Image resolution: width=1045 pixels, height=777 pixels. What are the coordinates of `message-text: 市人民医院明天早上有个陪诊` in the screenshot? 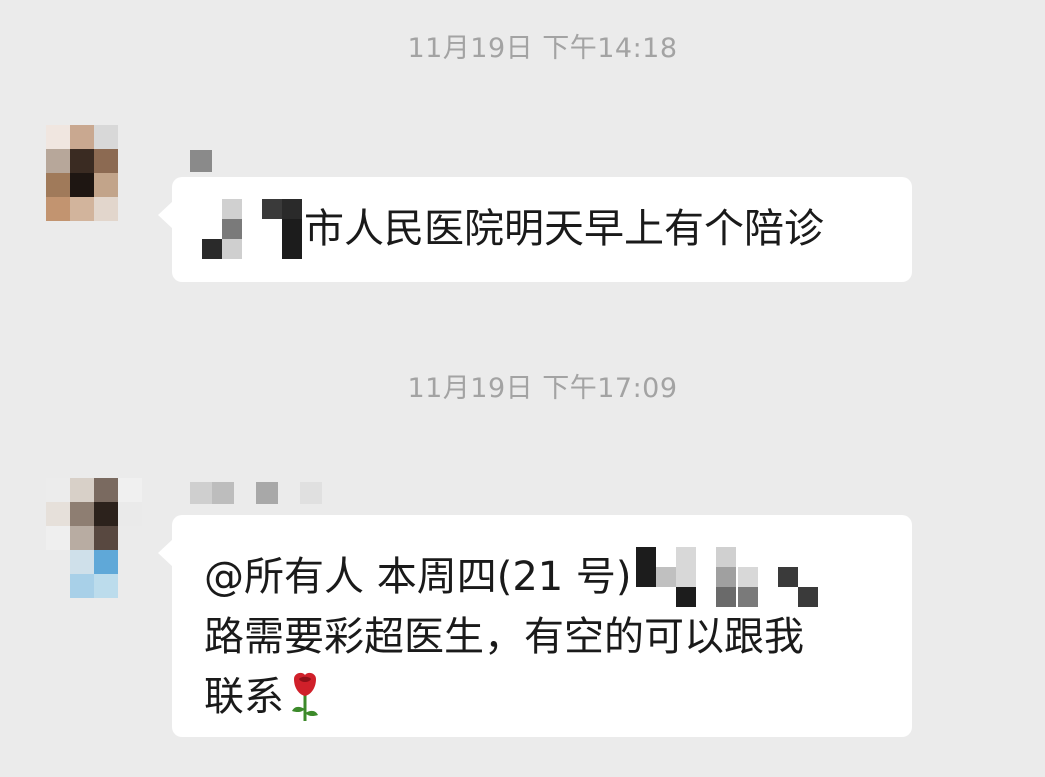 It's located at (542, 229).